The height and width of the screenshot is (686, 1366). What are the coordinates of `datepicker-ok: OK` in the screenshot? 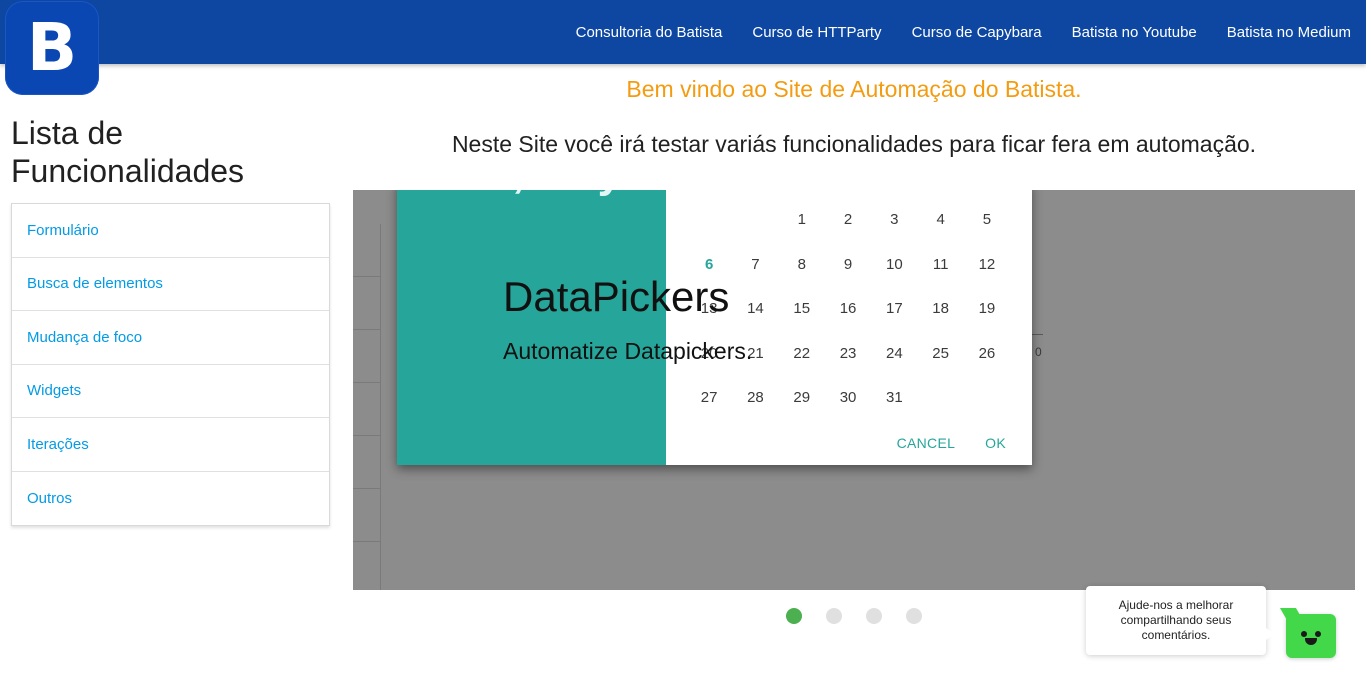 It's located at (995, 443).